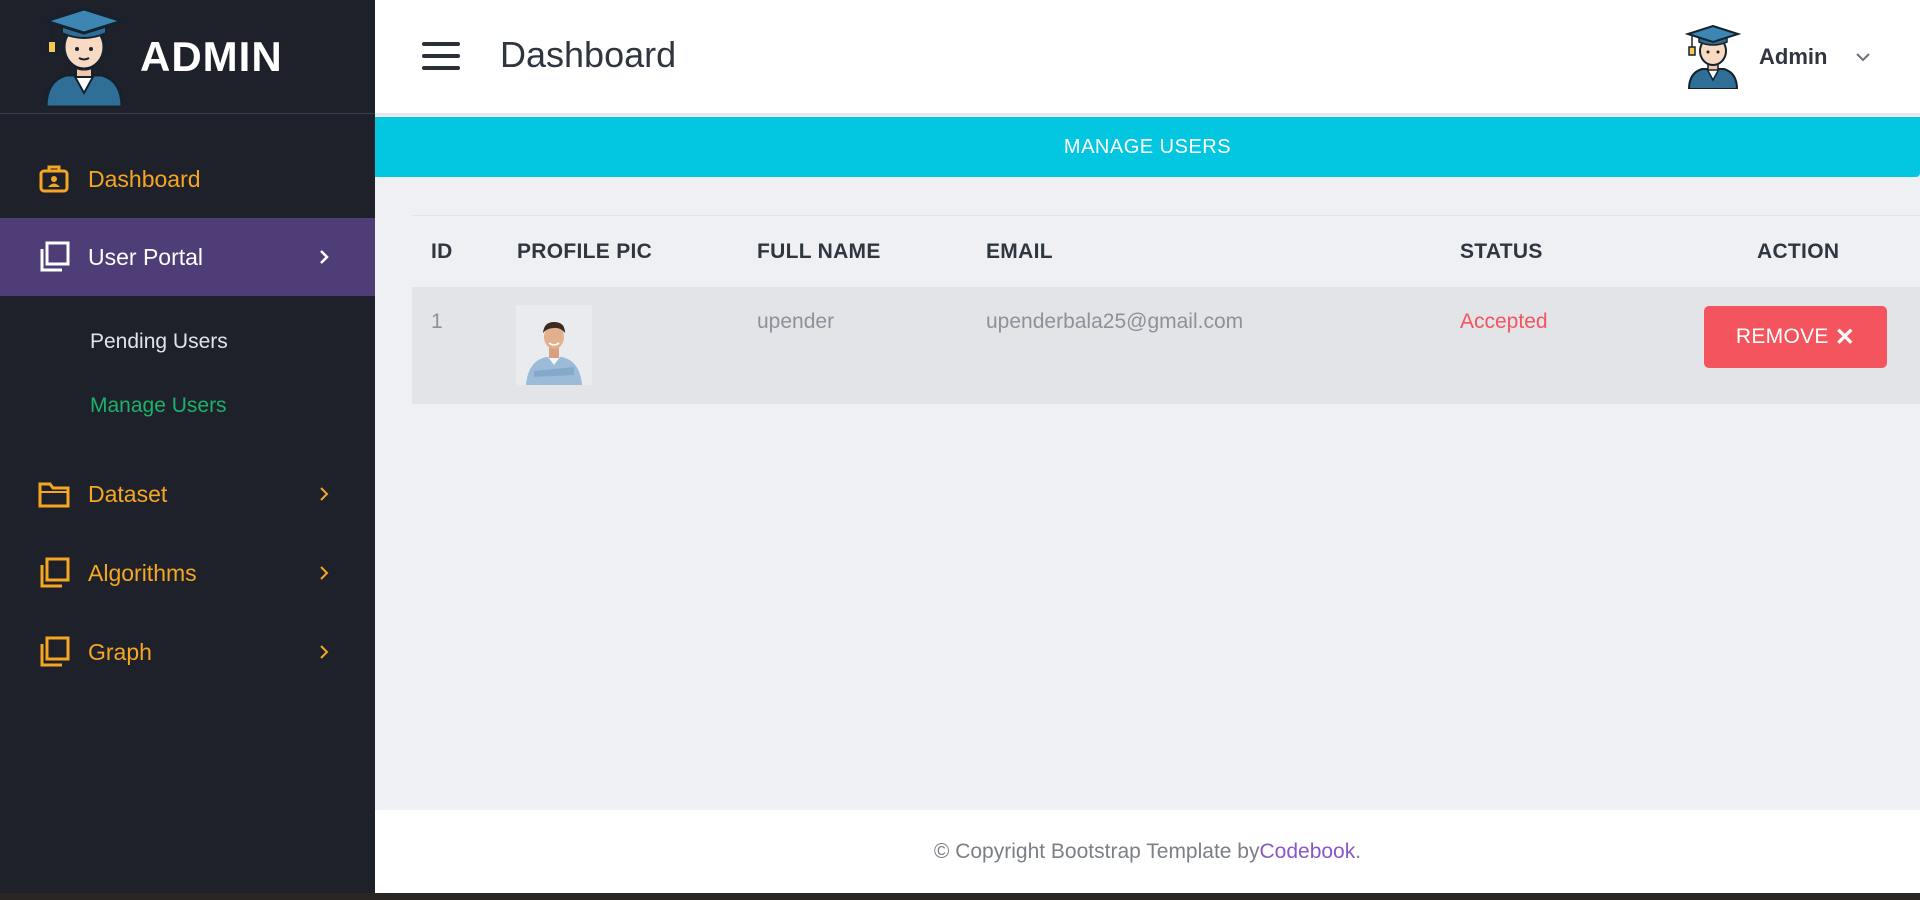  What do you see at coordinates (441, 56) in the screenshot?
I see `hamburger-menu-icon` at bounding box center [441, 56].